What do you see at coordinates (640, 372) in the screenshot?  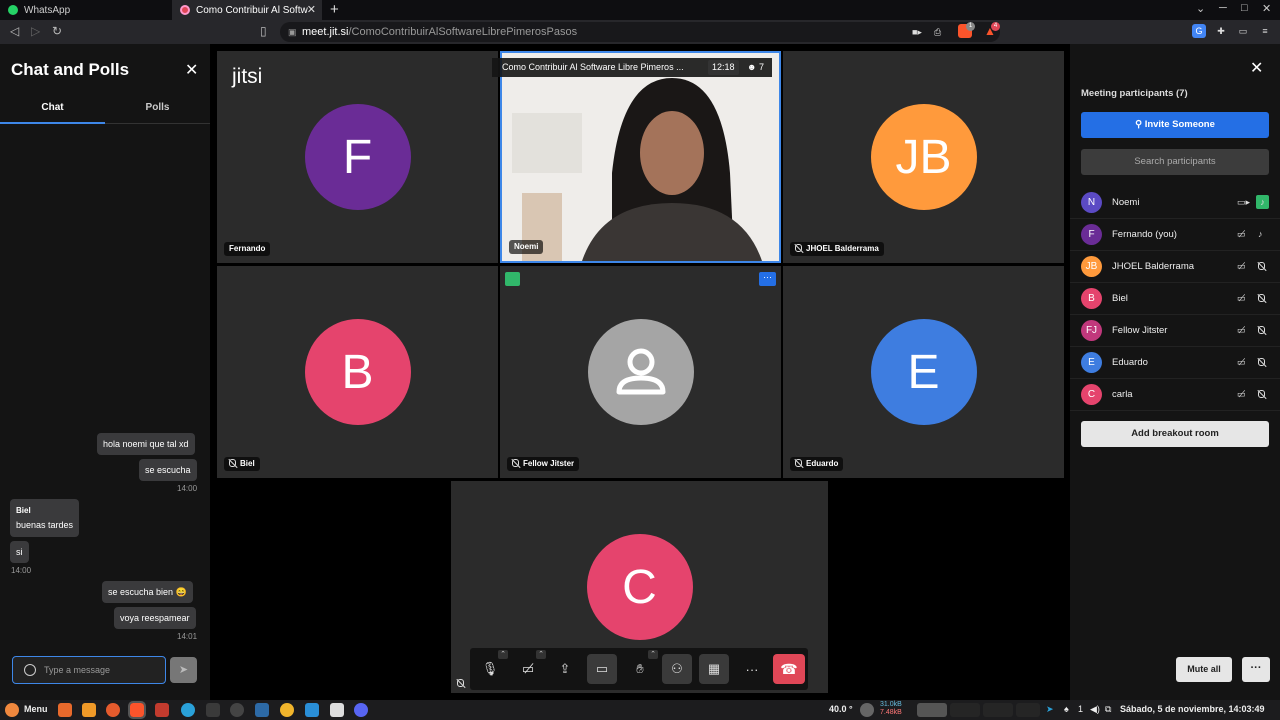 I see `participant-tile-fellow-jitster: ··· Fellow Jitster` at bounding box center [640, 372].